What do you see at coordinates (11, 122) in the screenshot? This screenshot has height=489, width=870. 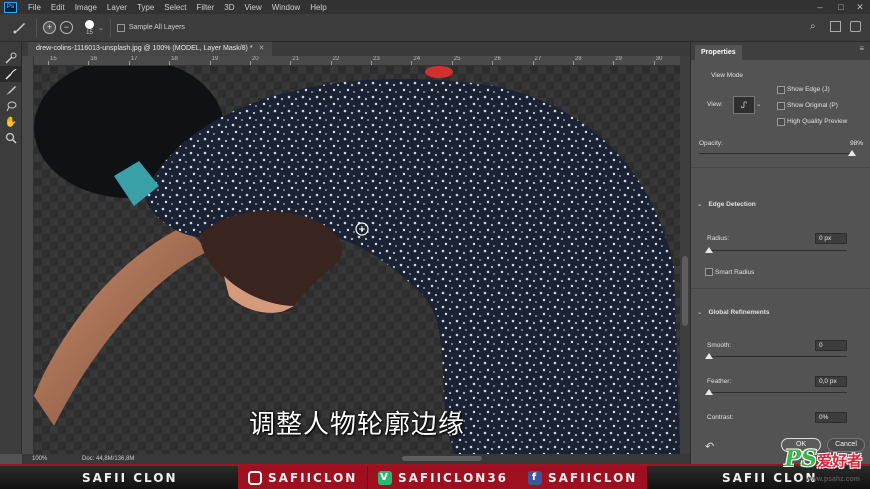 I see `hand-tool-icon: ✋` at bounding box center [11, 122].